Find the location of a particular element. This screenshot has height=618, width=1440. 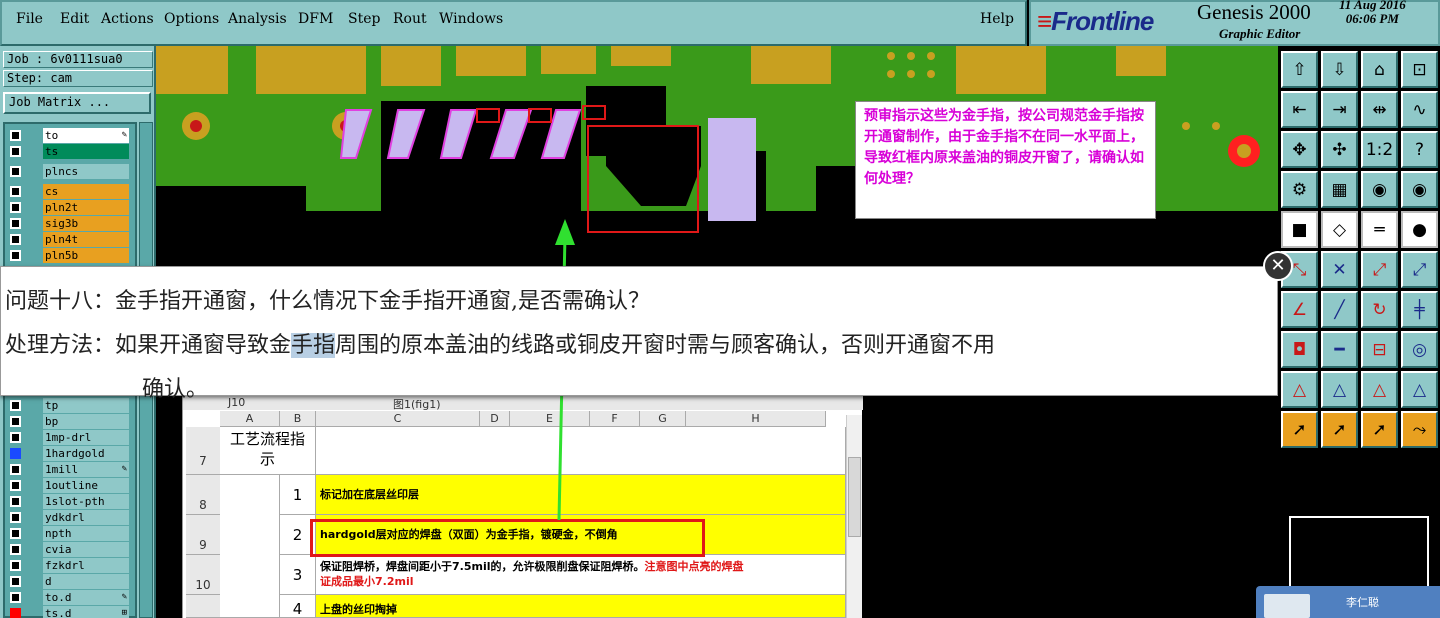

layer-name: cs is located at coordinates (86, 191).